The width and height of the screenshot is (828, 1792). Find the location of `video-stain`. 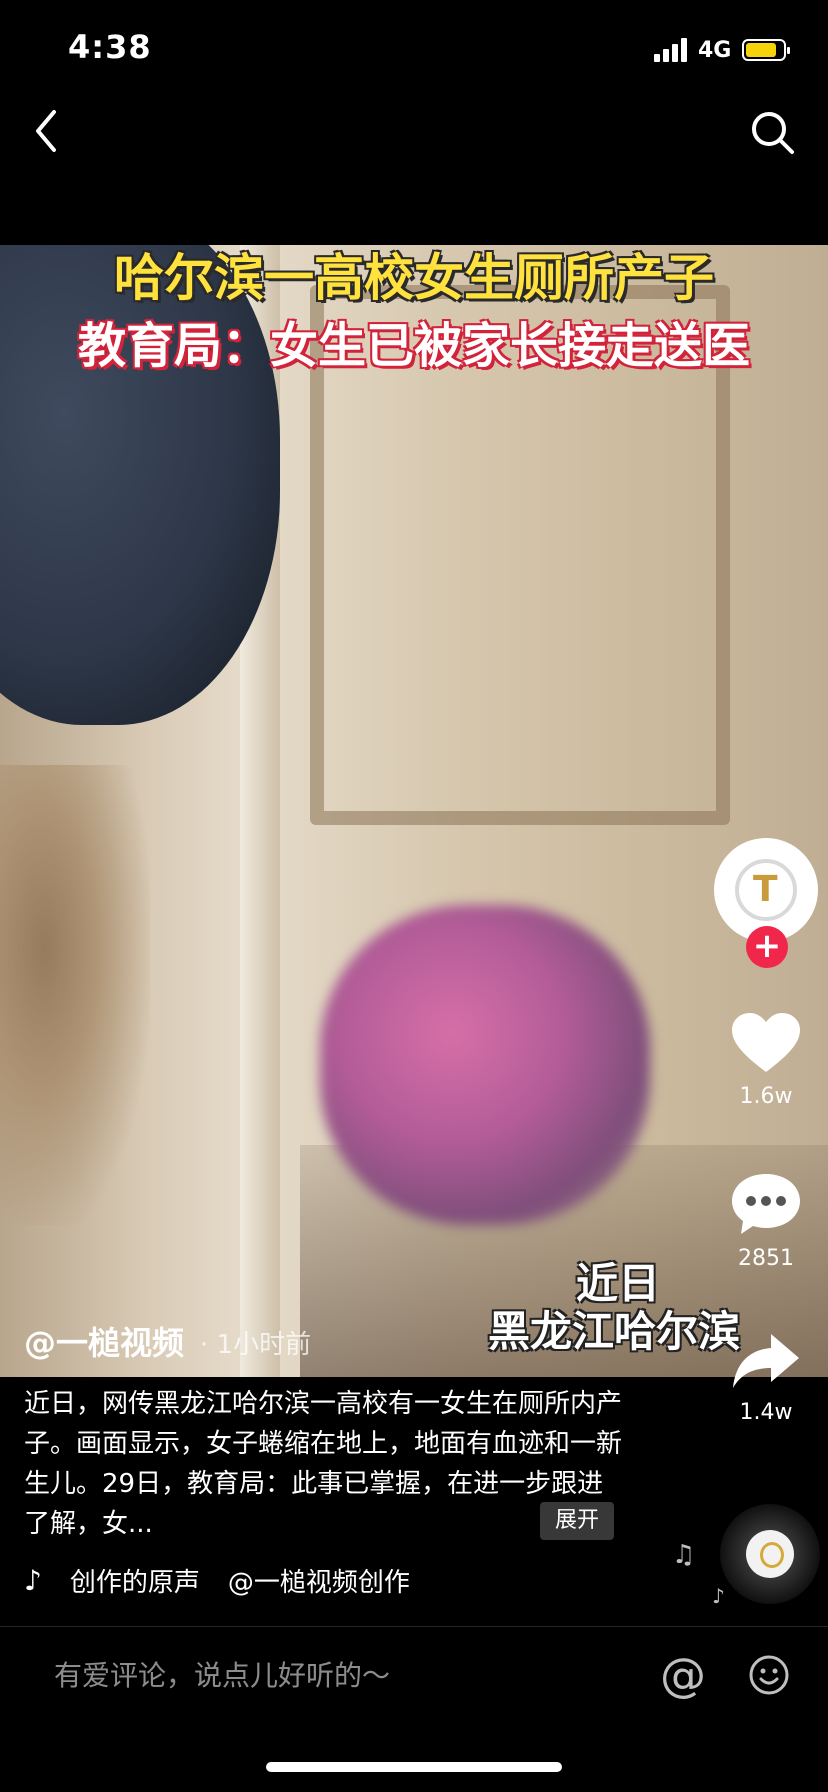

video-stain is located at coordinates (75, 995).